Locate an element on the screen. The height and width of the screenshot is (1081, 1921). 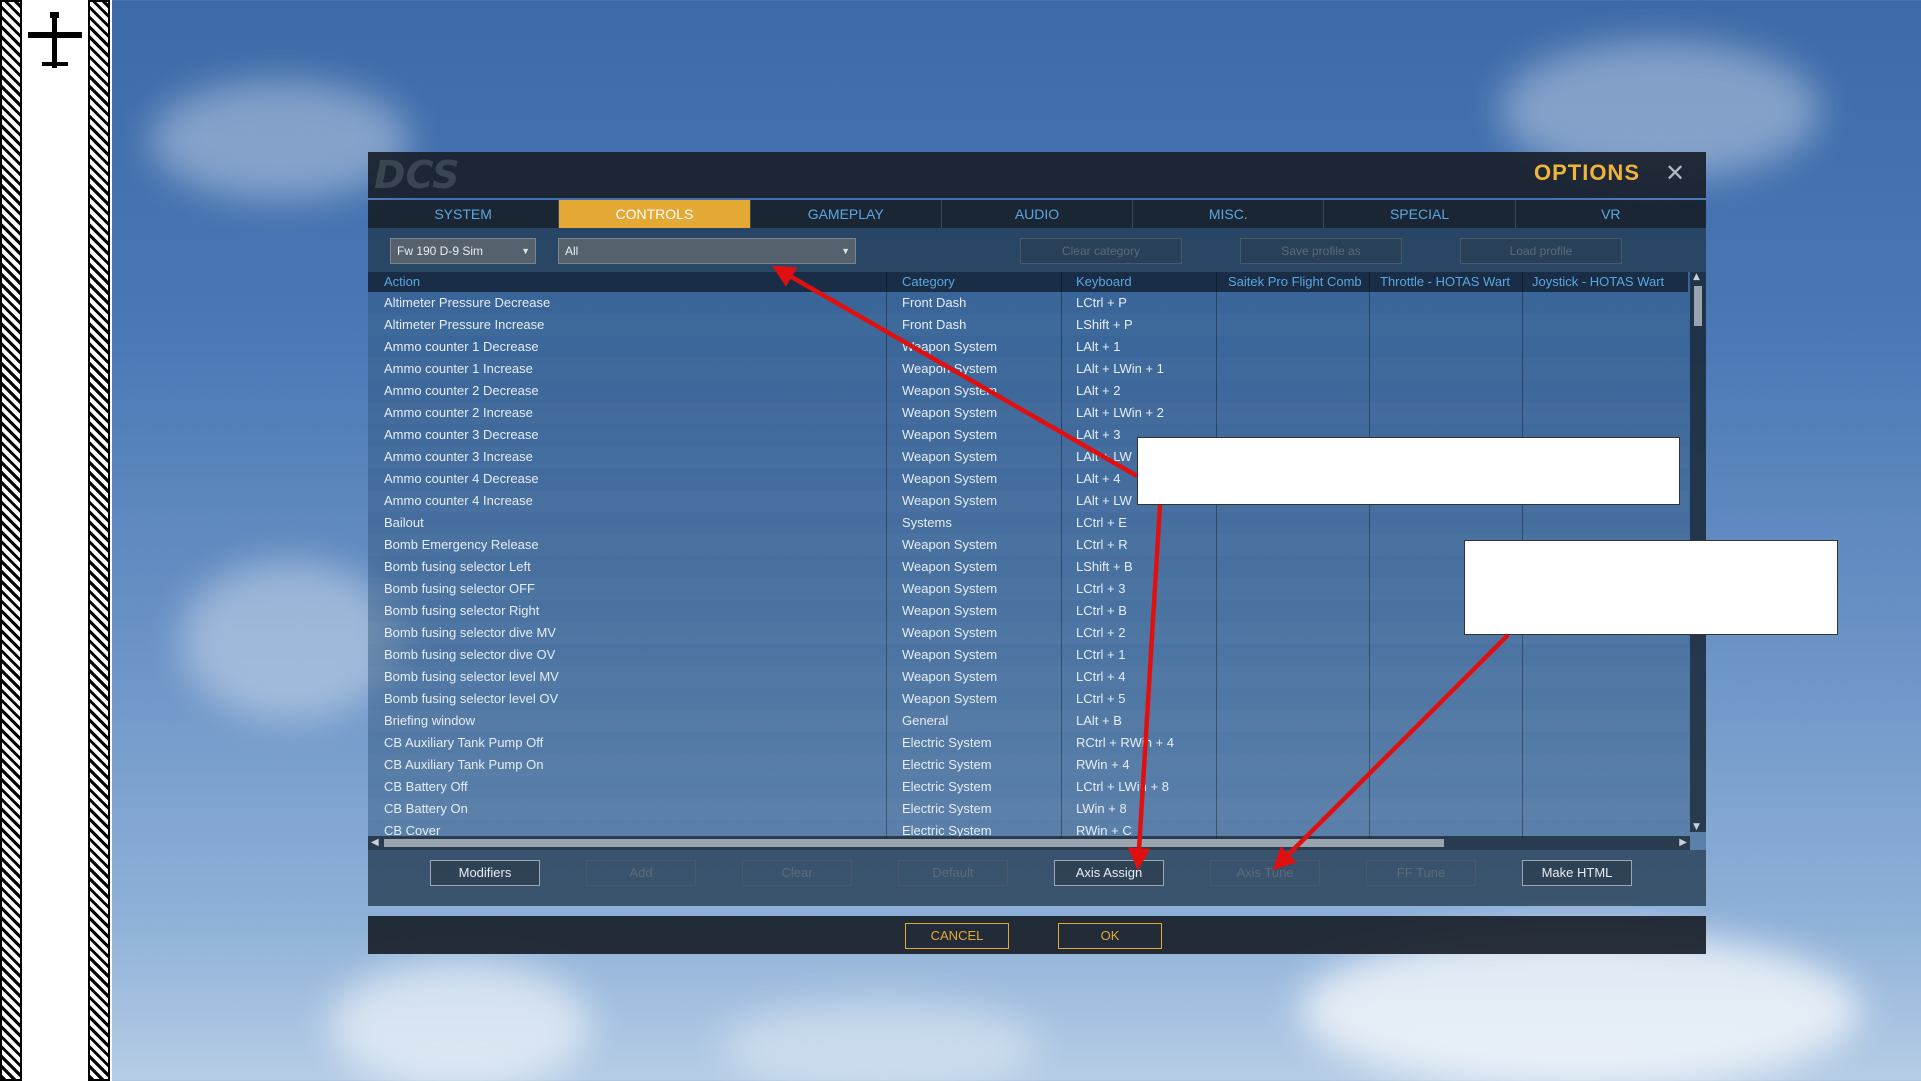
annotation-box is located at coordinates (1651, 587).